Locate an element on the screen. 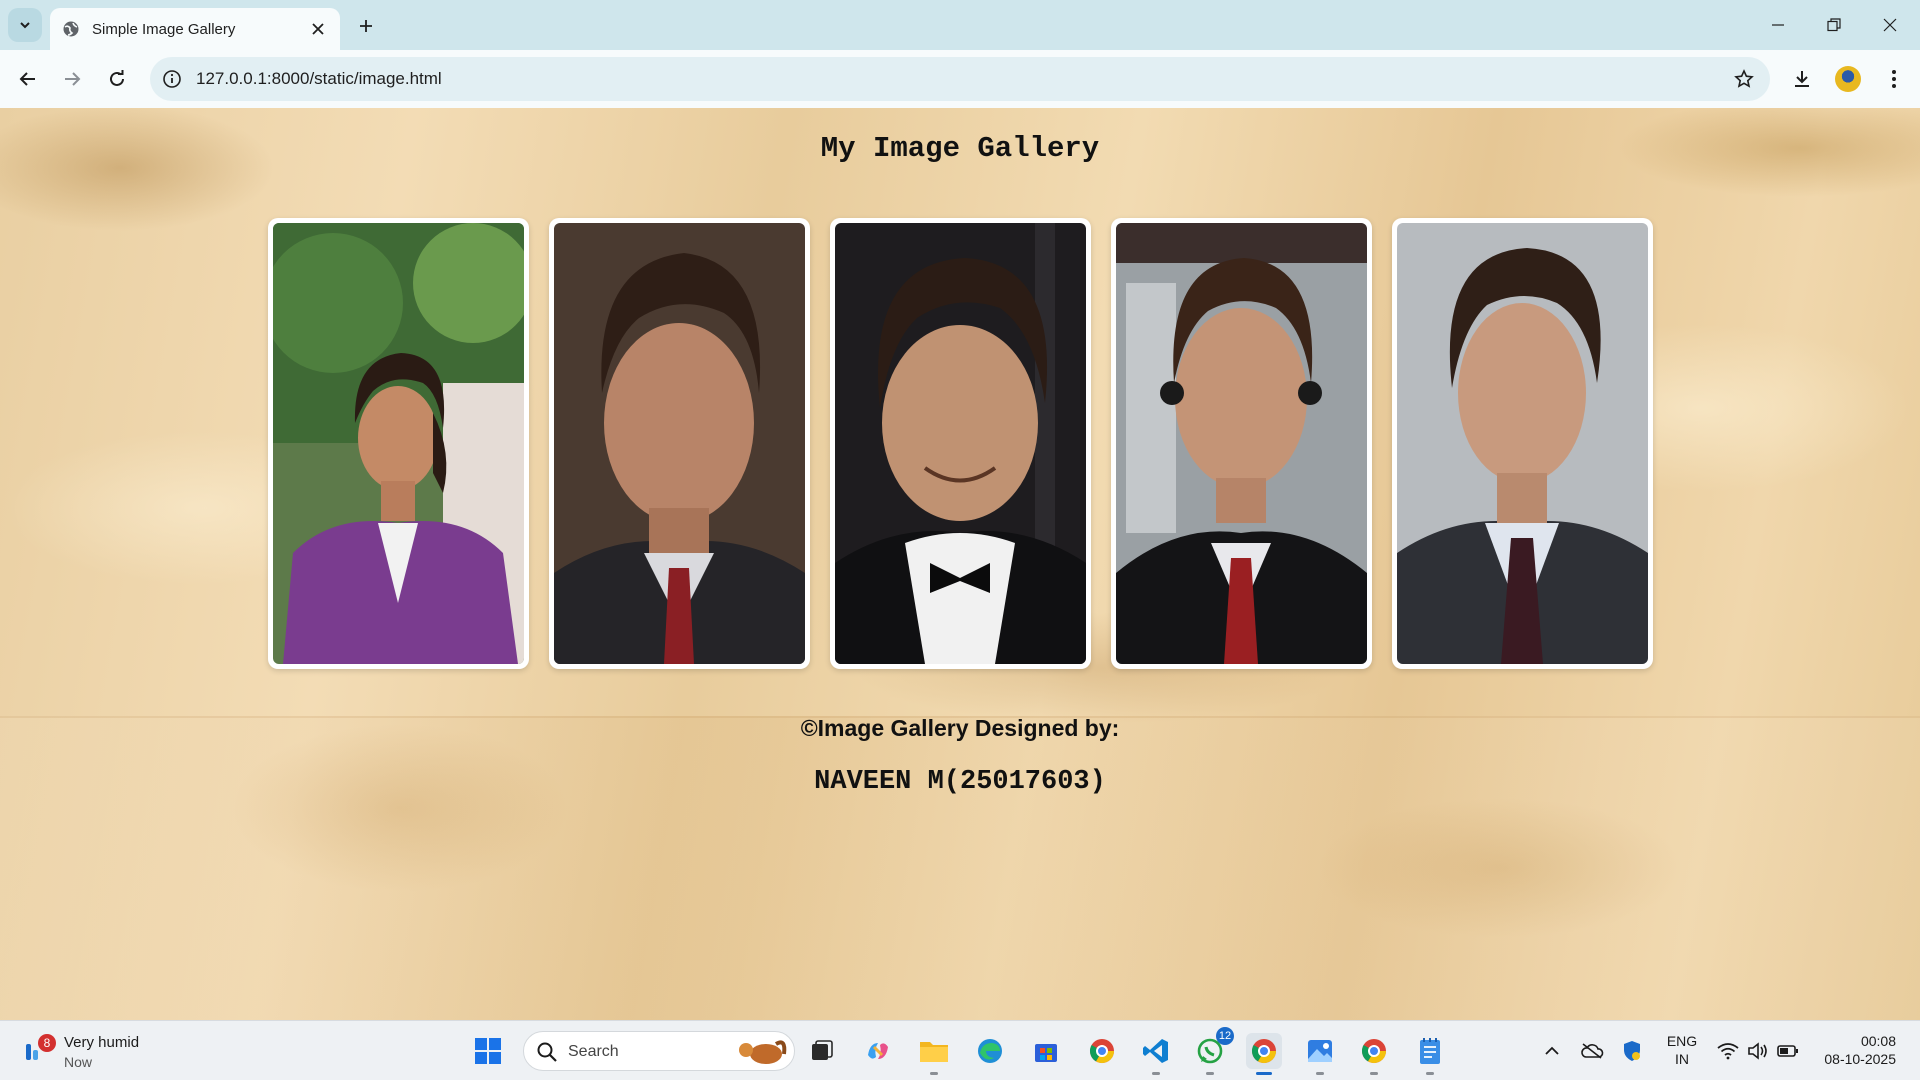 The width and height of the screenshot is (1920, 1080). show-hidden-icons is located at coordinates (1552, 1051).